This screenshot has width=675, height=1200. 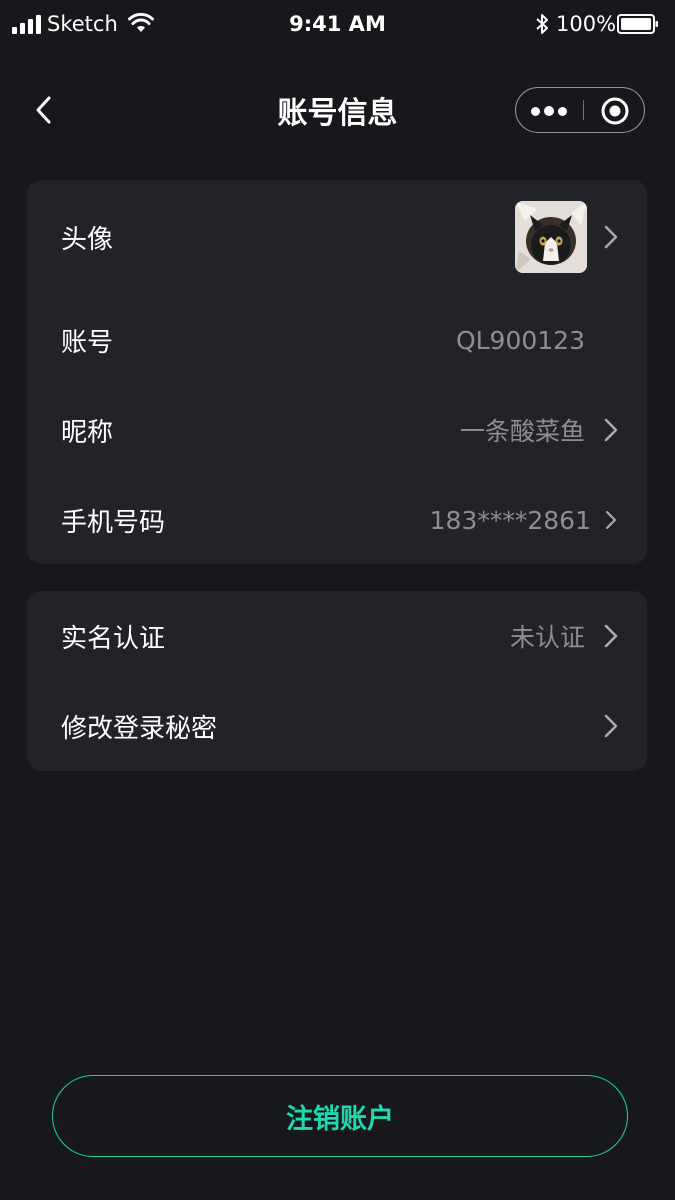 What do you see at coordinates (87, 342) in the screenshot?
I see `row-label: 账号` at bounding box center [87, 342].